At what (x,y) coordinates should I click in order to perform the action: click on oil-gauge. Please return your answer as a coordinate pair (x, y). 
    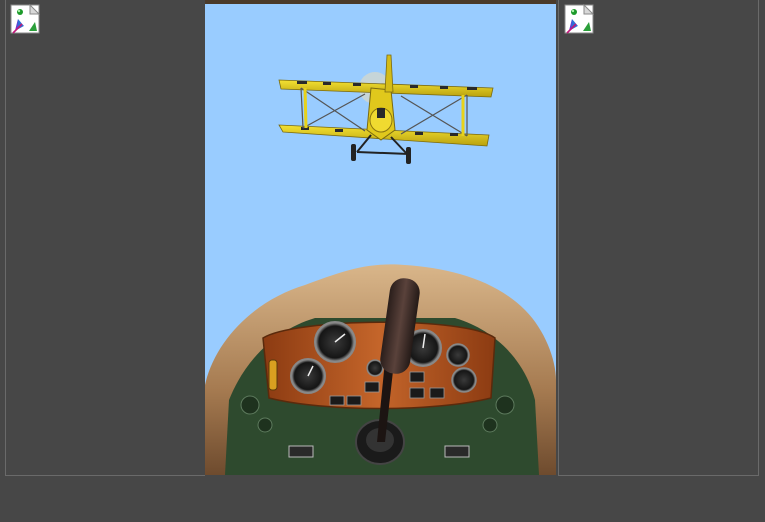
    Looking at the image, I should click on (464, 380).